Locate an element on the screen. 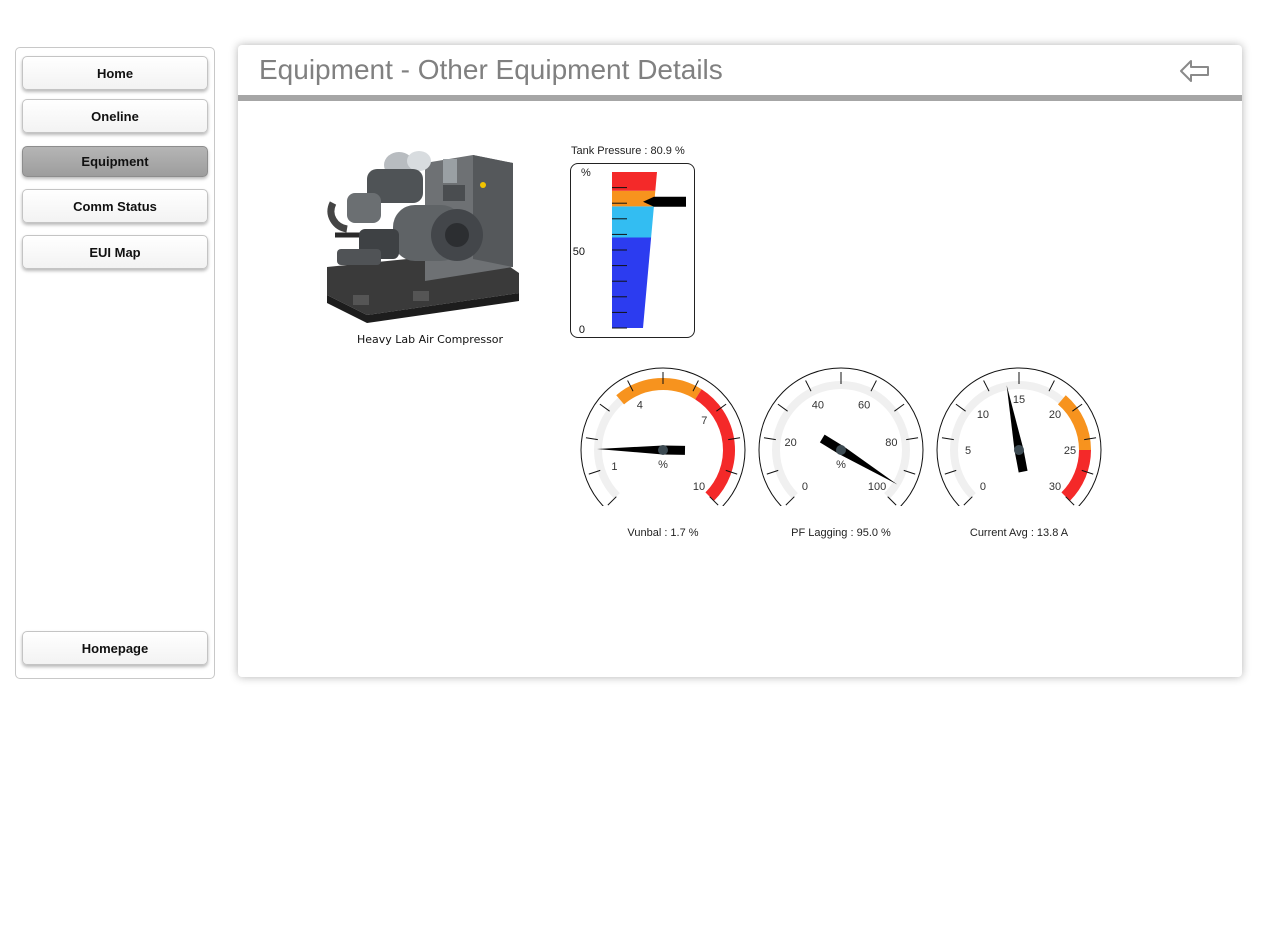  gauge-label: 15 is located at coordinates (1019, 400).